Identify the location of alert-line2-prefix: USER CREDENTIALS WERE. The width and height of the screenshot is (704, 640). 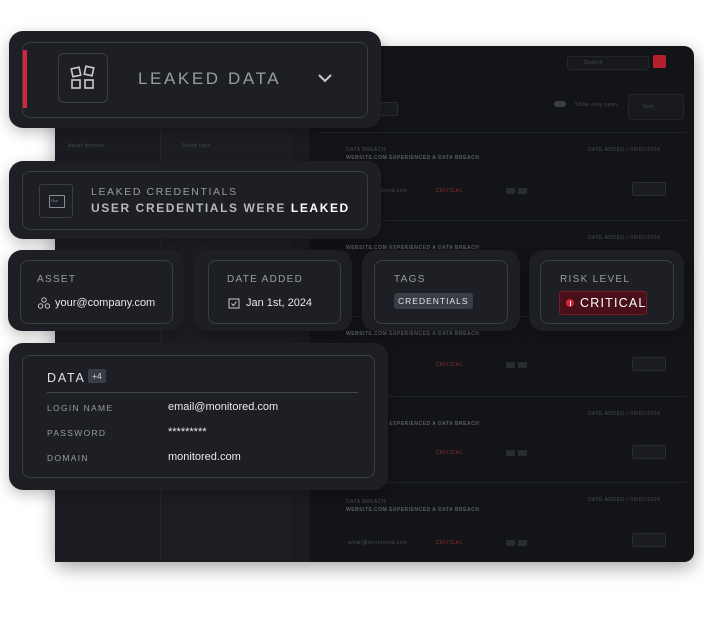
(188, 208).